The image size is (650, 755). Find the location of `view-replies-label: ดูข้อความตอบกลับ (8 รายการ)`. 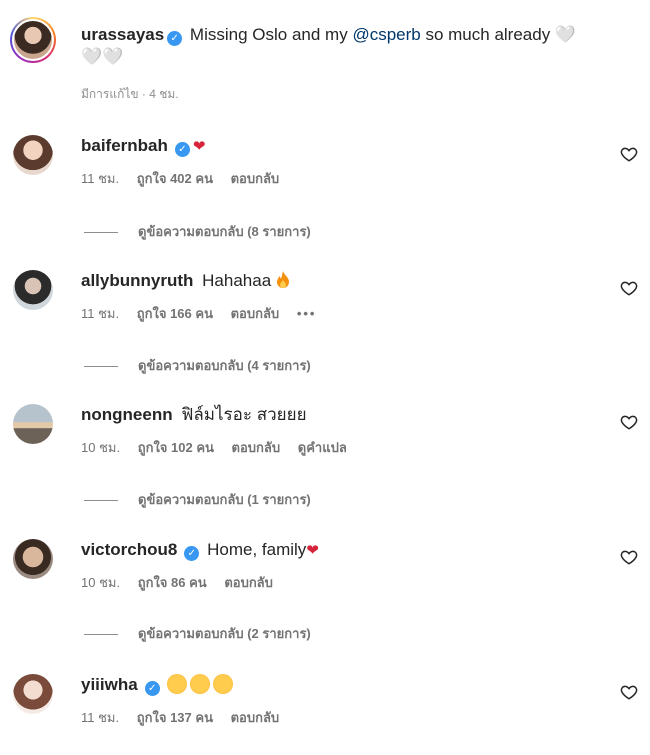

view-replies-label: ดูข้อความตอบกลับ (8 รายการ) is located at coordinates (224, 231).